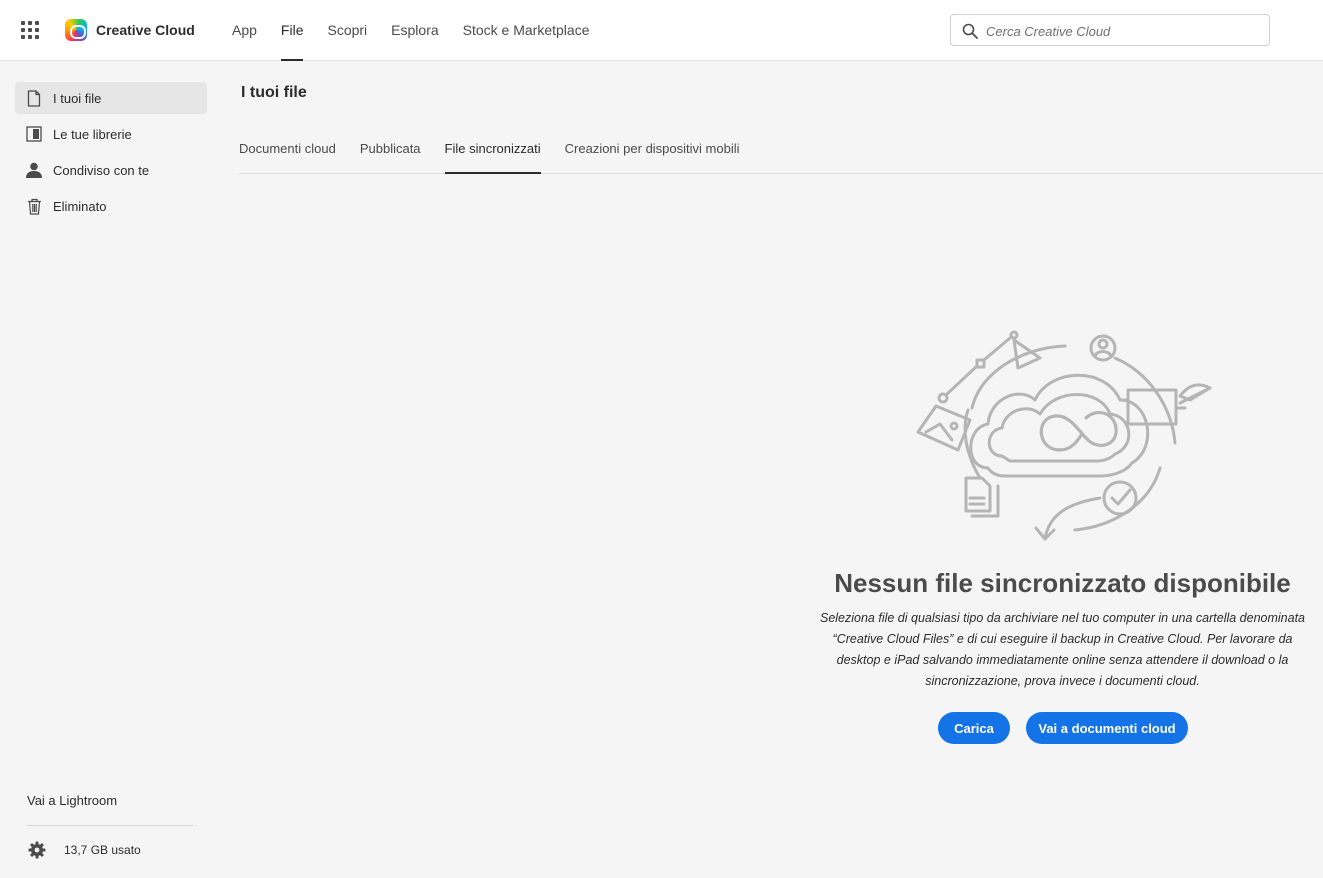  Describe the element at coordinates (34, 206) in the screenshot. I see `trash-icon` at that location.